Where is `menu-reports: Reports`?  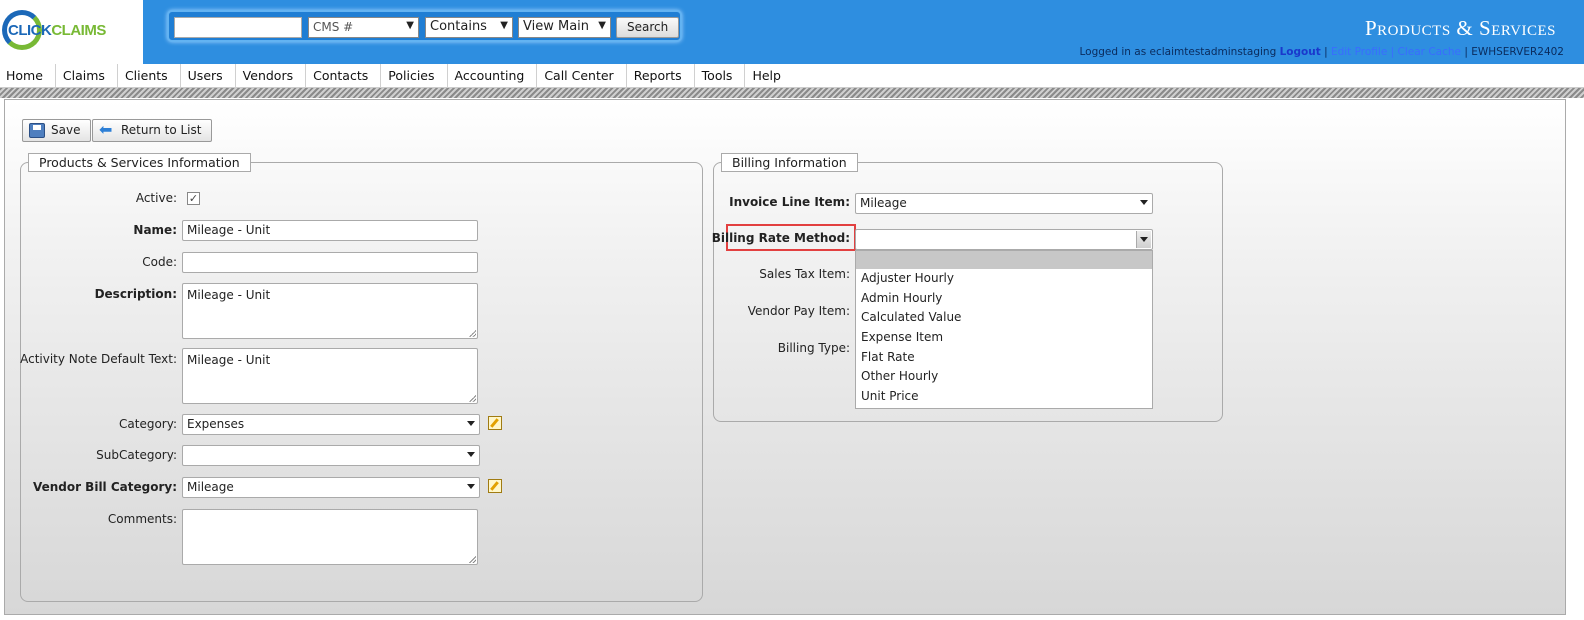
menu-reports: Reports is located at coordinates (661, 76).